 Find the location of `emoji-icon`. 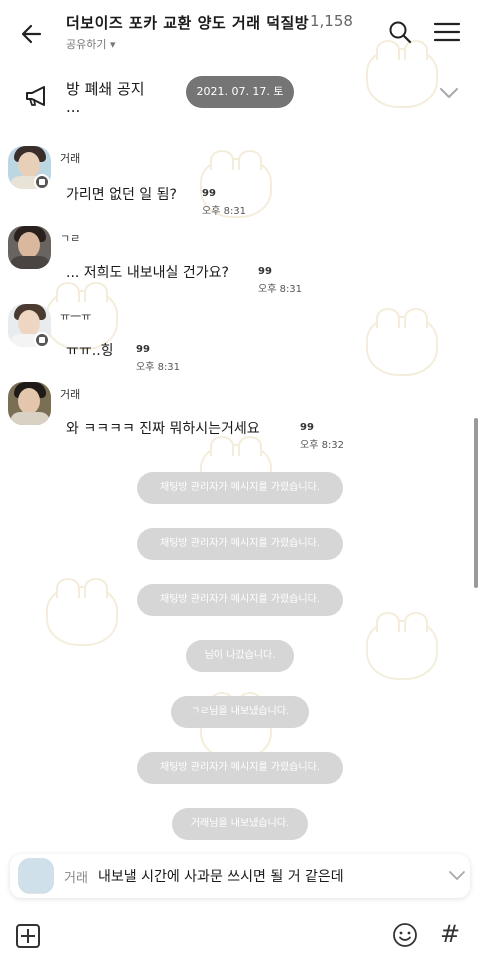

emoji-icon is located at coordinates (405, 935).